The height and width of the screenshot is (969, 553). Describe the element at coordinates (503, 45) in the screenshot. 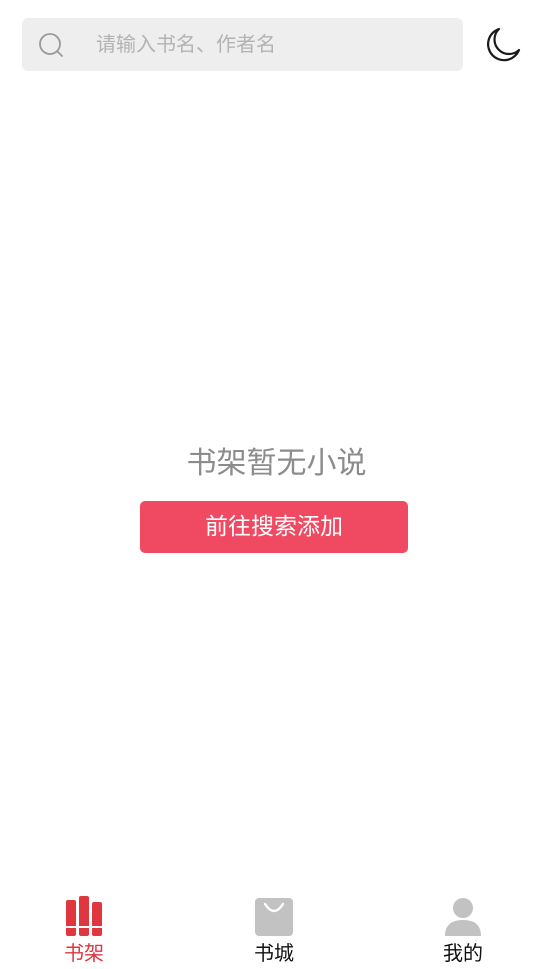

I see `moon-icon` at that location.